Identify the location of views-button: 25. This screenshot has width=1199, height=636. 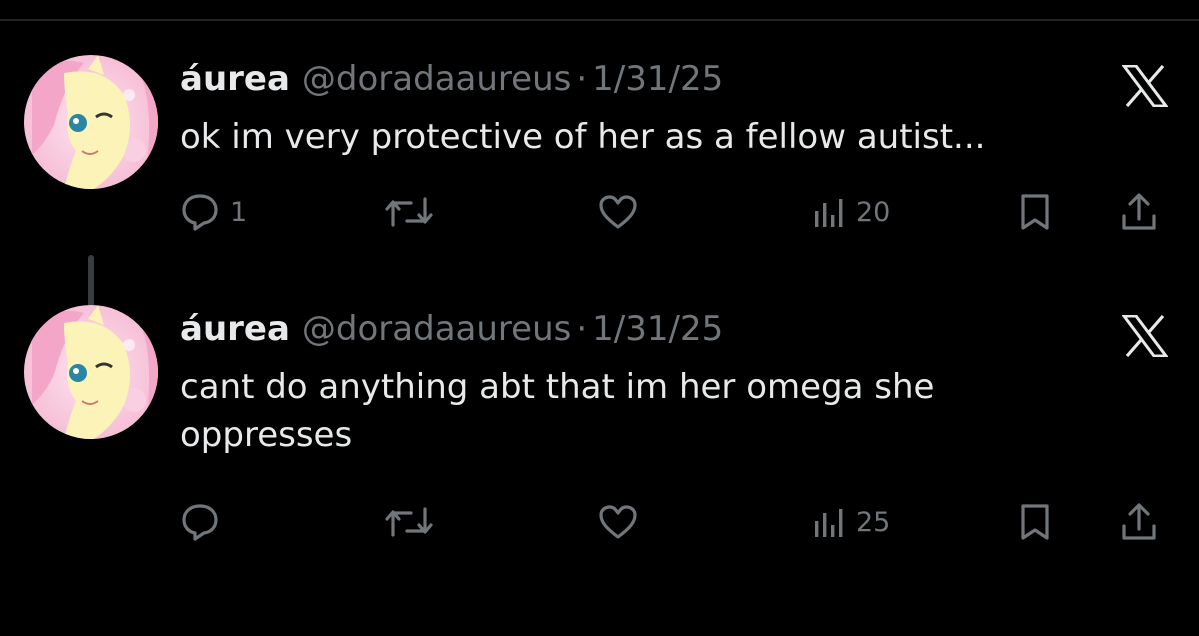
(851, 522).